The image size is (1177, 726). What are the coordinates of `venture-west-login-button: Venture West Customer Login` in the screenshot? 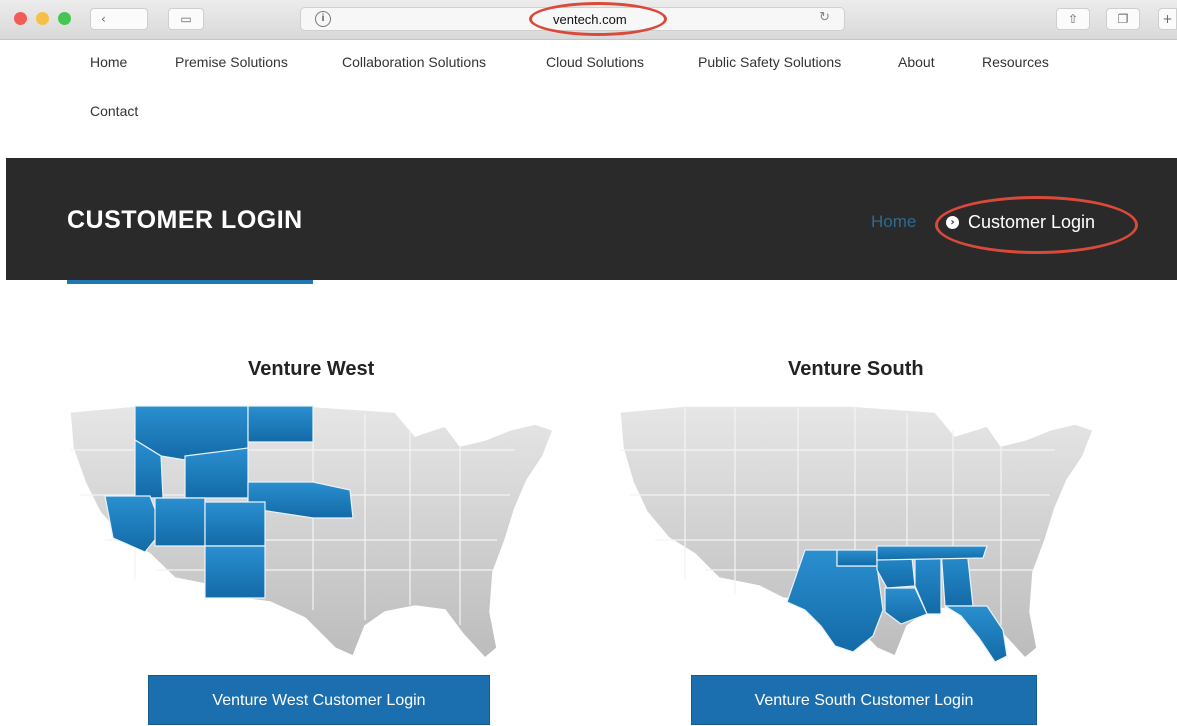 It's located at (319, 700).